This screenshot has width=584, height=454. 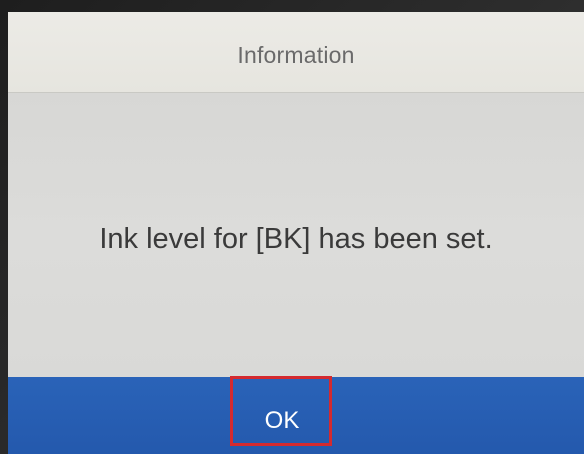 I want to click on dialog-message: Ink level for [BK] has been set., so click(x=296, y=238).